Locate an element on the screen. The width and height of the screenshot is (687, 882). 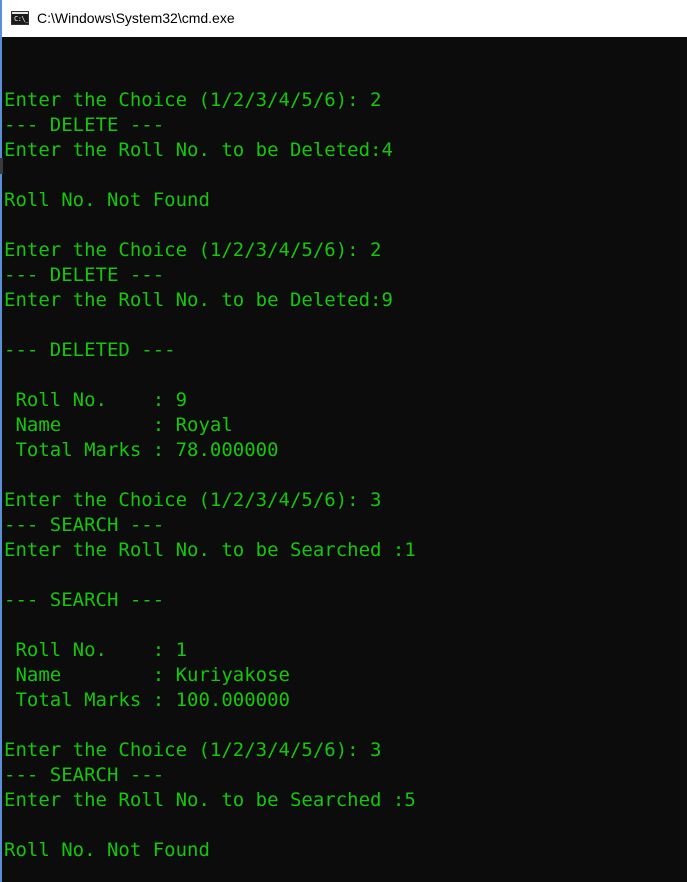
console-line: Enter the Roll No. to be Searched :5 is located at coordinates (210, 800).